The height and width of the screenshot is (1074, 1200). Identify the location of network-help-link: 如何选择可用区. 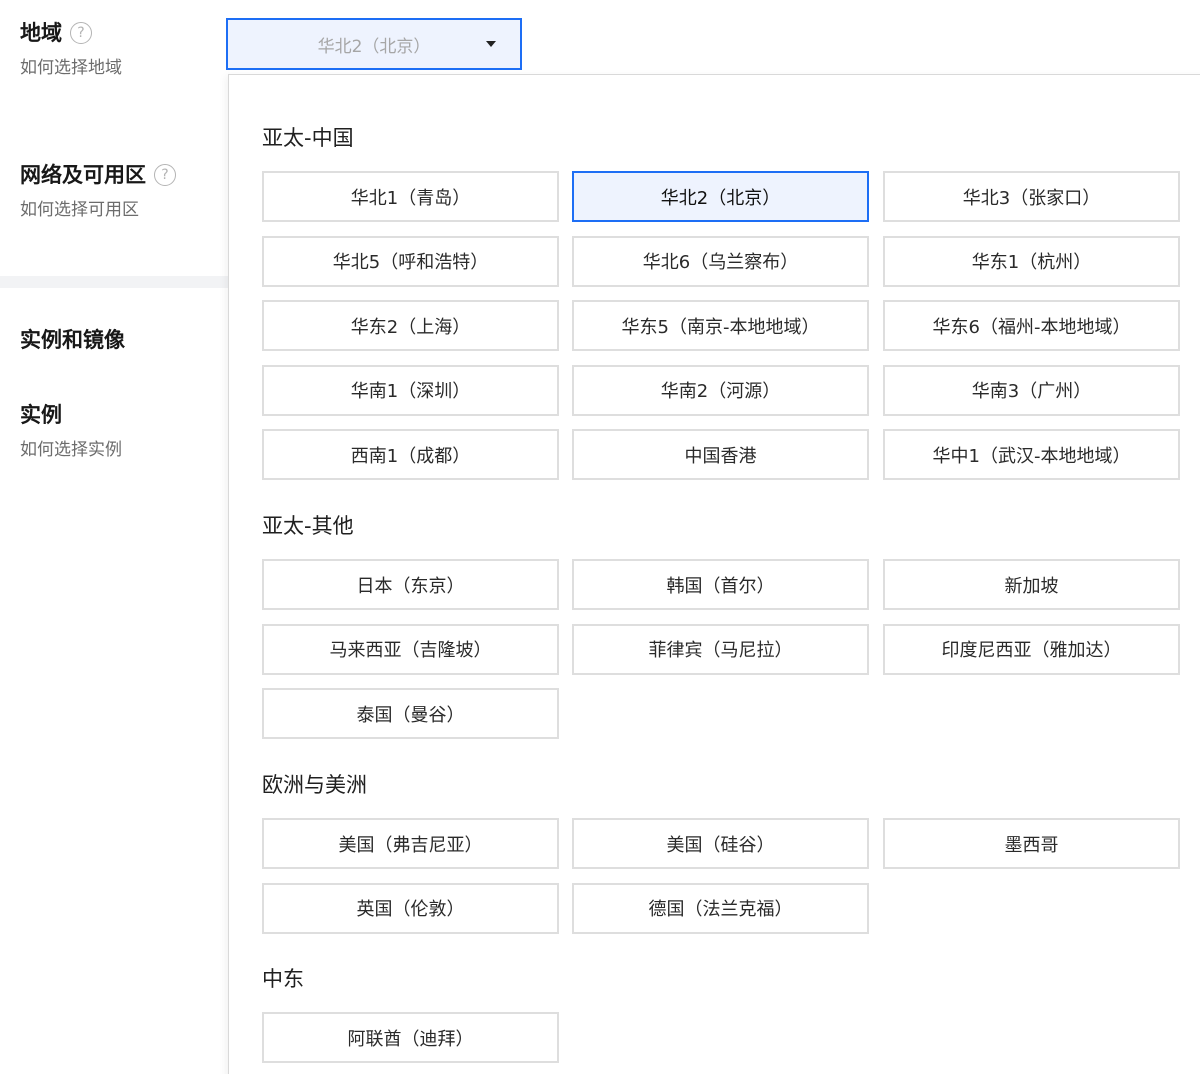
(98, 210).